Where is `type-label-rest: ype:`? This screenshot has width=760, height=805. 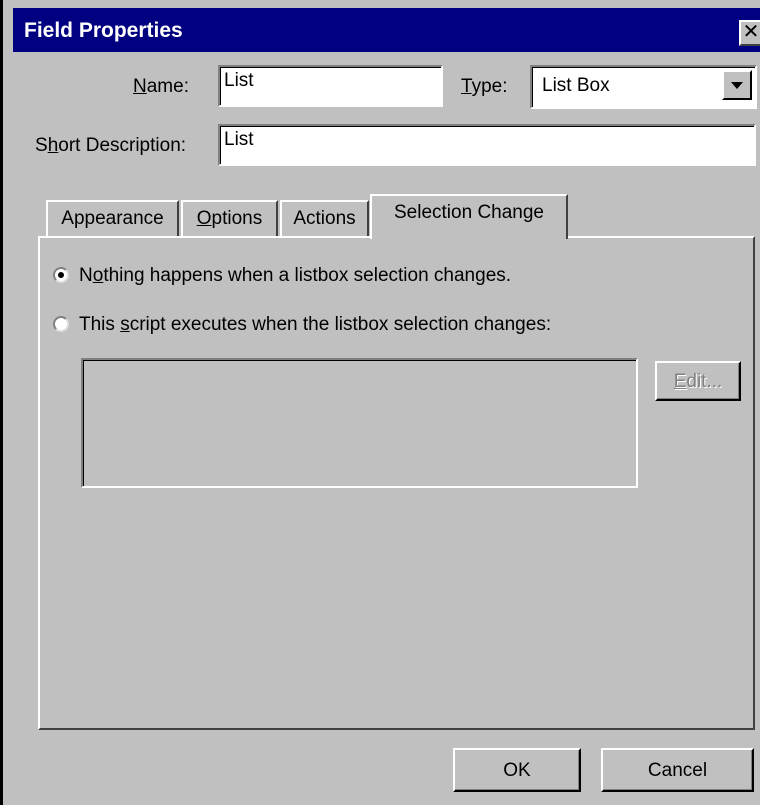 type-label-rest: ype: is located at coordinates (489, 86).